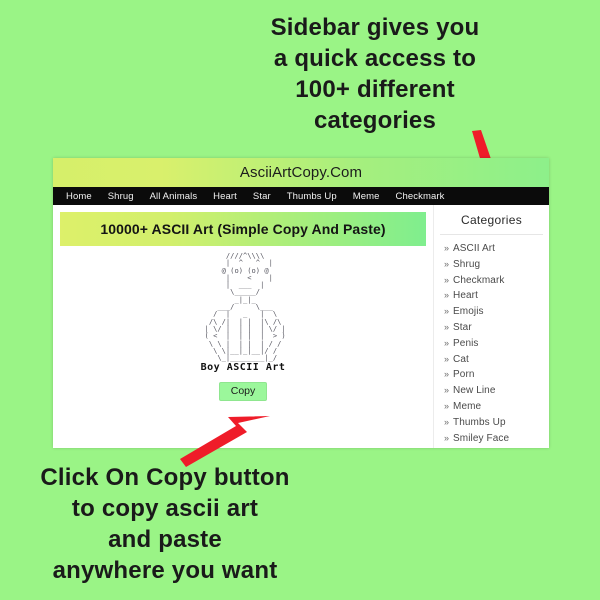 The image size is (600, 600). What do you see at coordinates (491, 407) in the screenshot?
I see `category-item: » Meme` at bounding box center [491, 407].